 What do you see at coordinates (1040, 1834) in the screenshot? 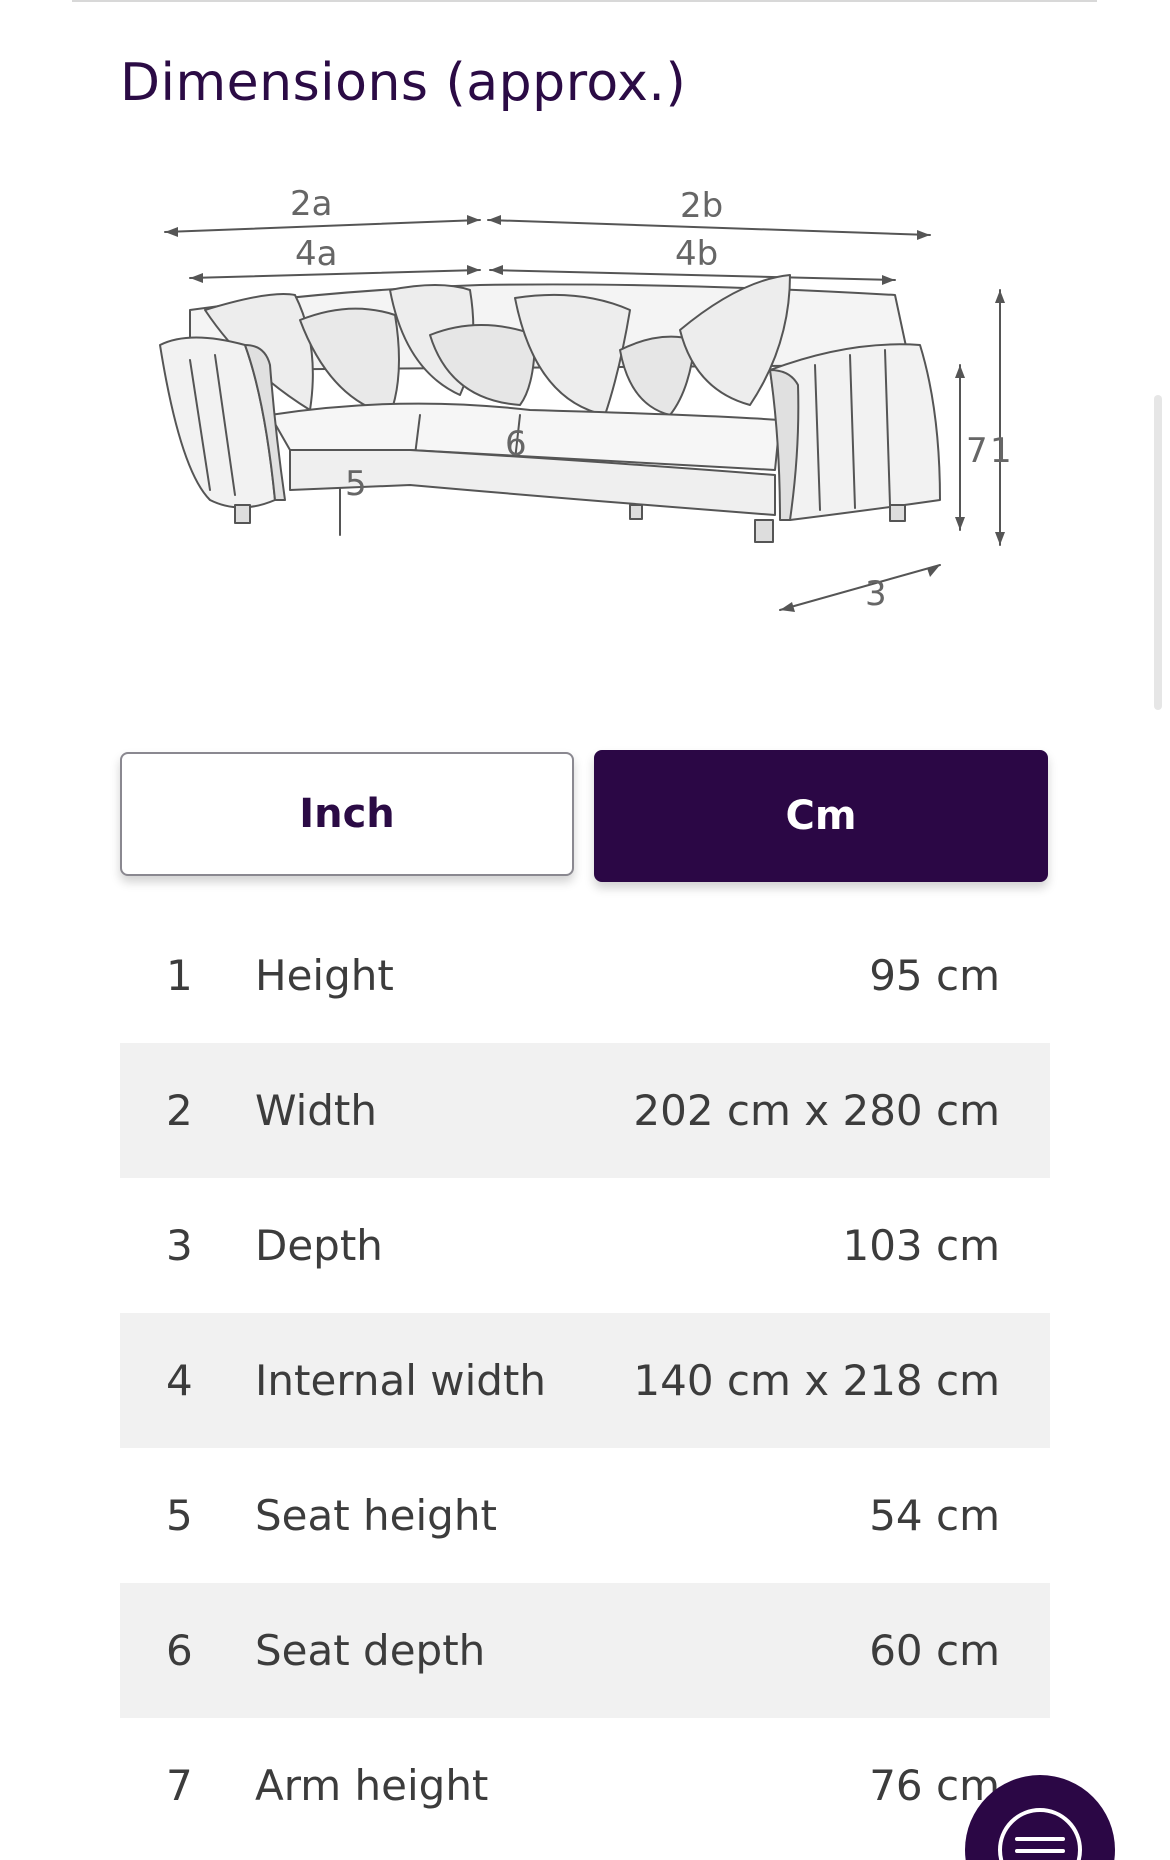
I see `chat-menu-icon` at bounding box center [1040, 1834].